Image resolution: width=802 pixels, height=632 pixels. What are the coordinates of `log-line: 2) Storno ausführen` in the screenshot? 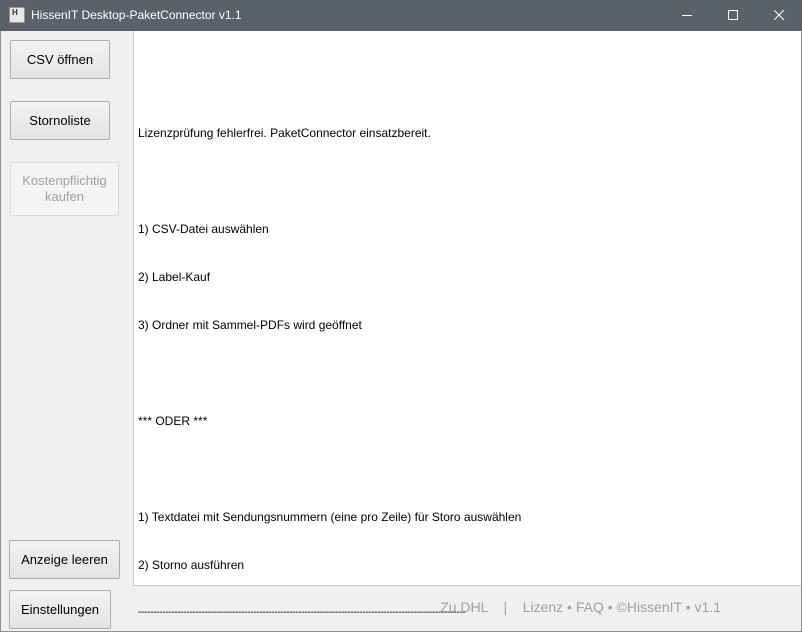 It's located at (191, 565).